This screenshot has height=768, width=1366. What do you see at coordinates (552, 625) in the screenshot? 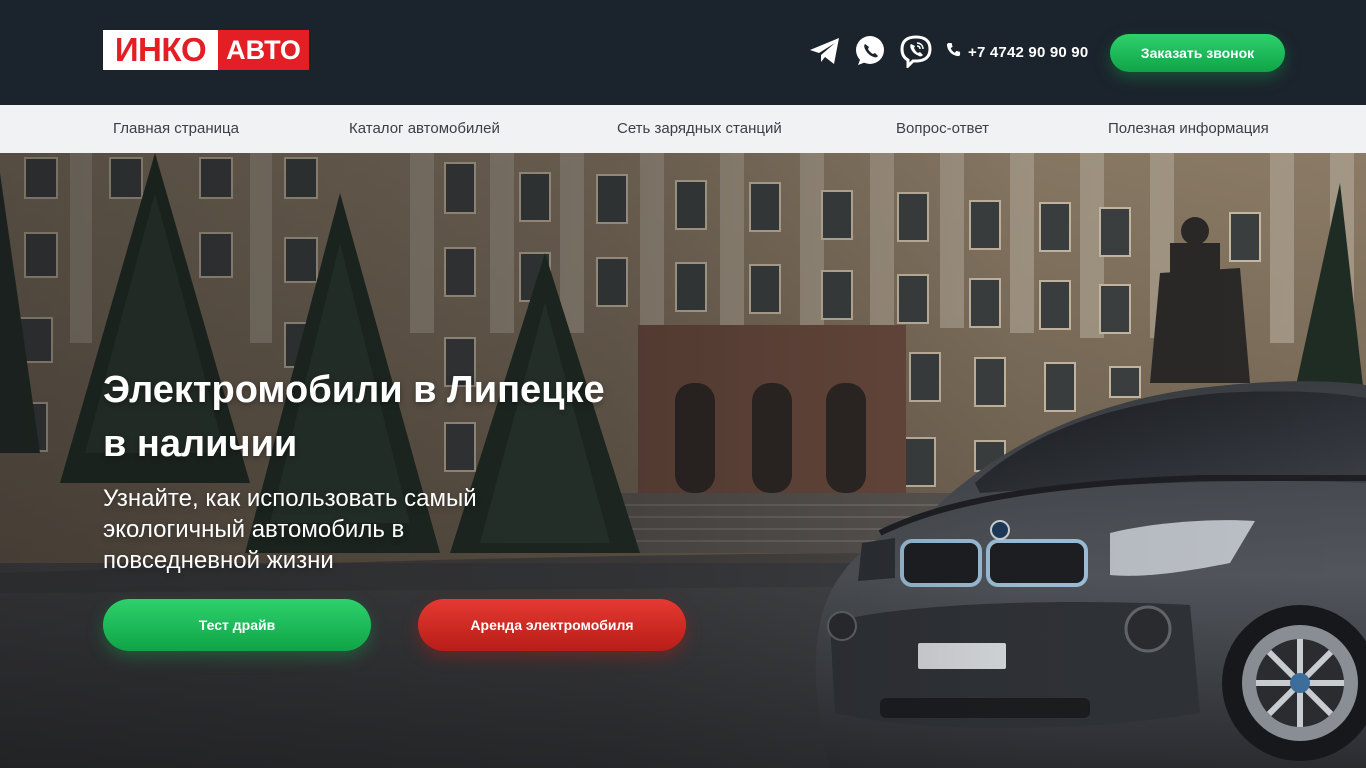
I see `ev-rental-button: Аренда электромобиля` at bounding box center [552, 625].